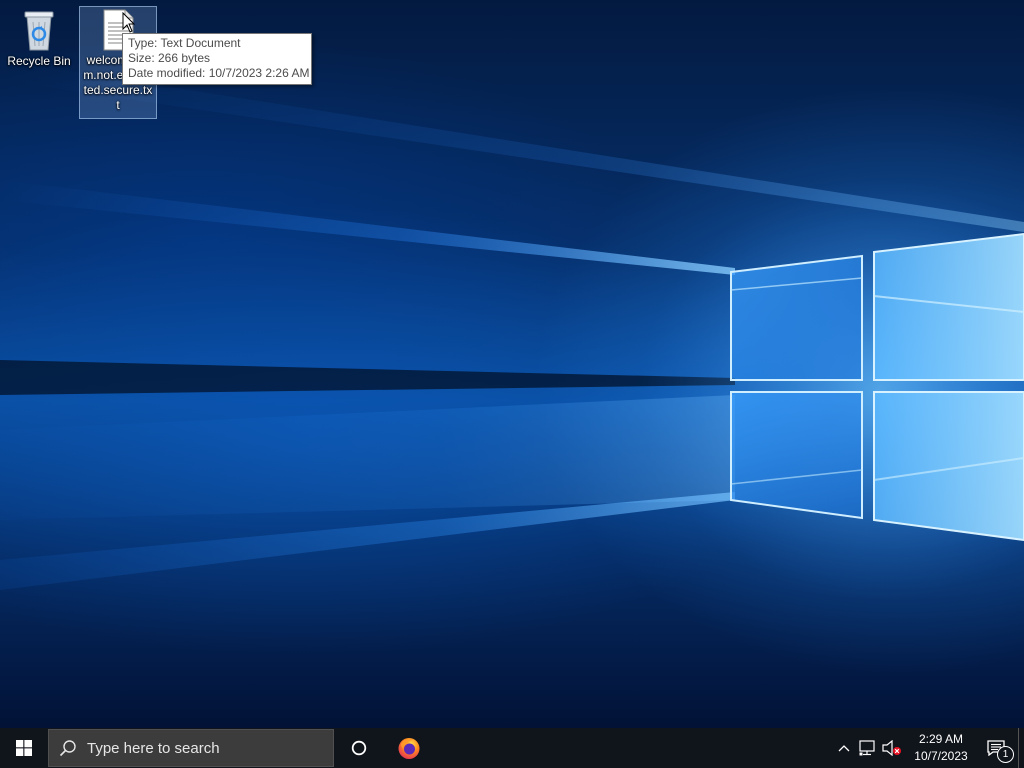  What do you see at coordinates (129, 22) in the screenshot?
I see `mouse-cursor-icon` at bounding box center [129, 22].